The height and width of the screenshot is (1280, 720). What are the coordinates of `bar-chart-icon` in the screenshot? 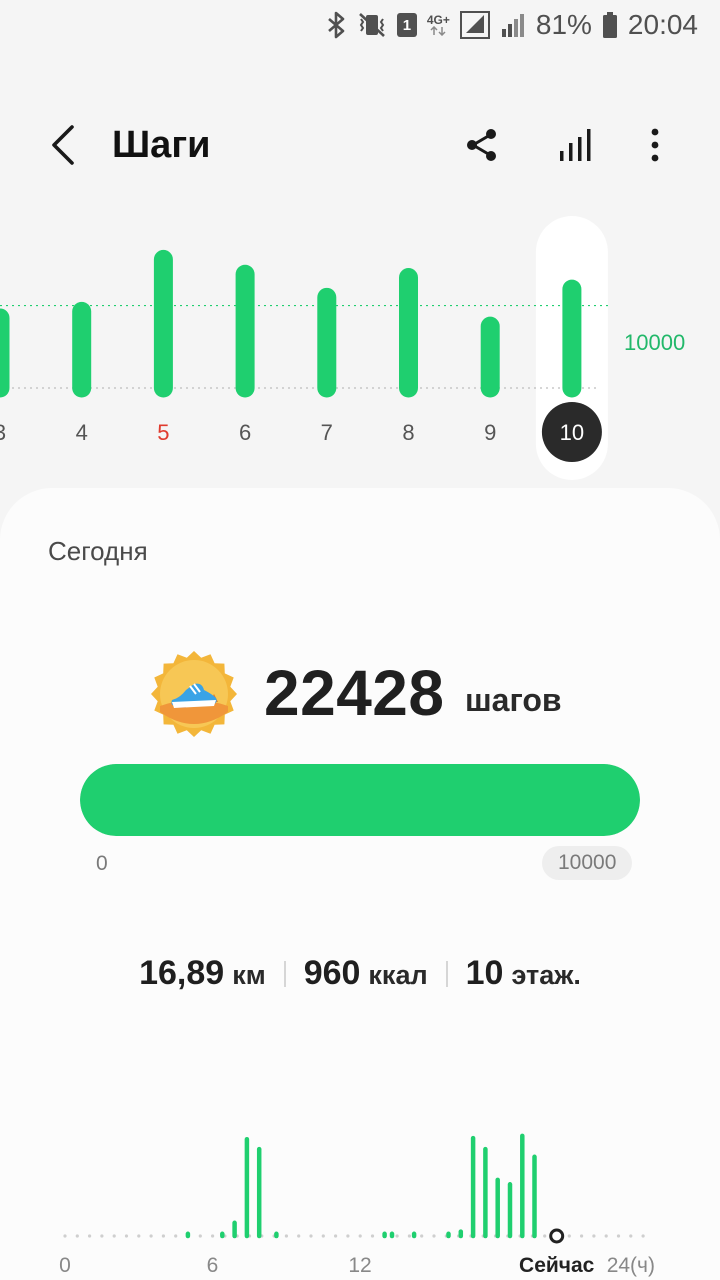 It's located at (575, 145).